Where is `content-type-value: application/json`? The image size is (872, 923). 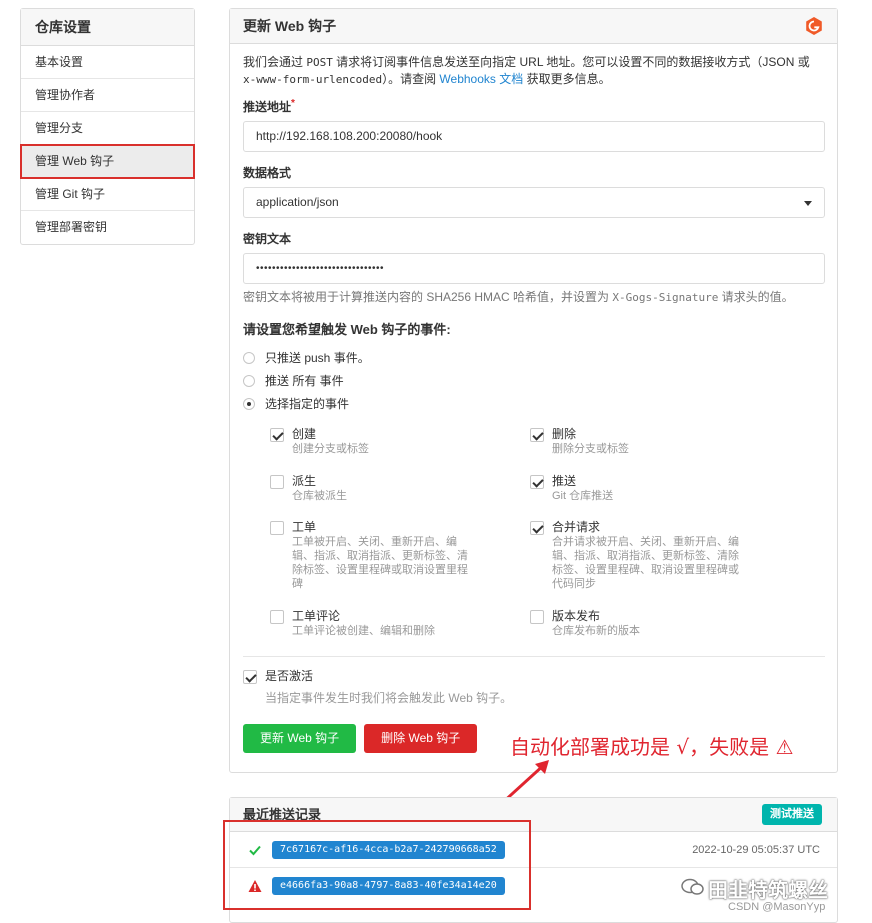 content-type-value: application/json is located at coordinates (297, 202).